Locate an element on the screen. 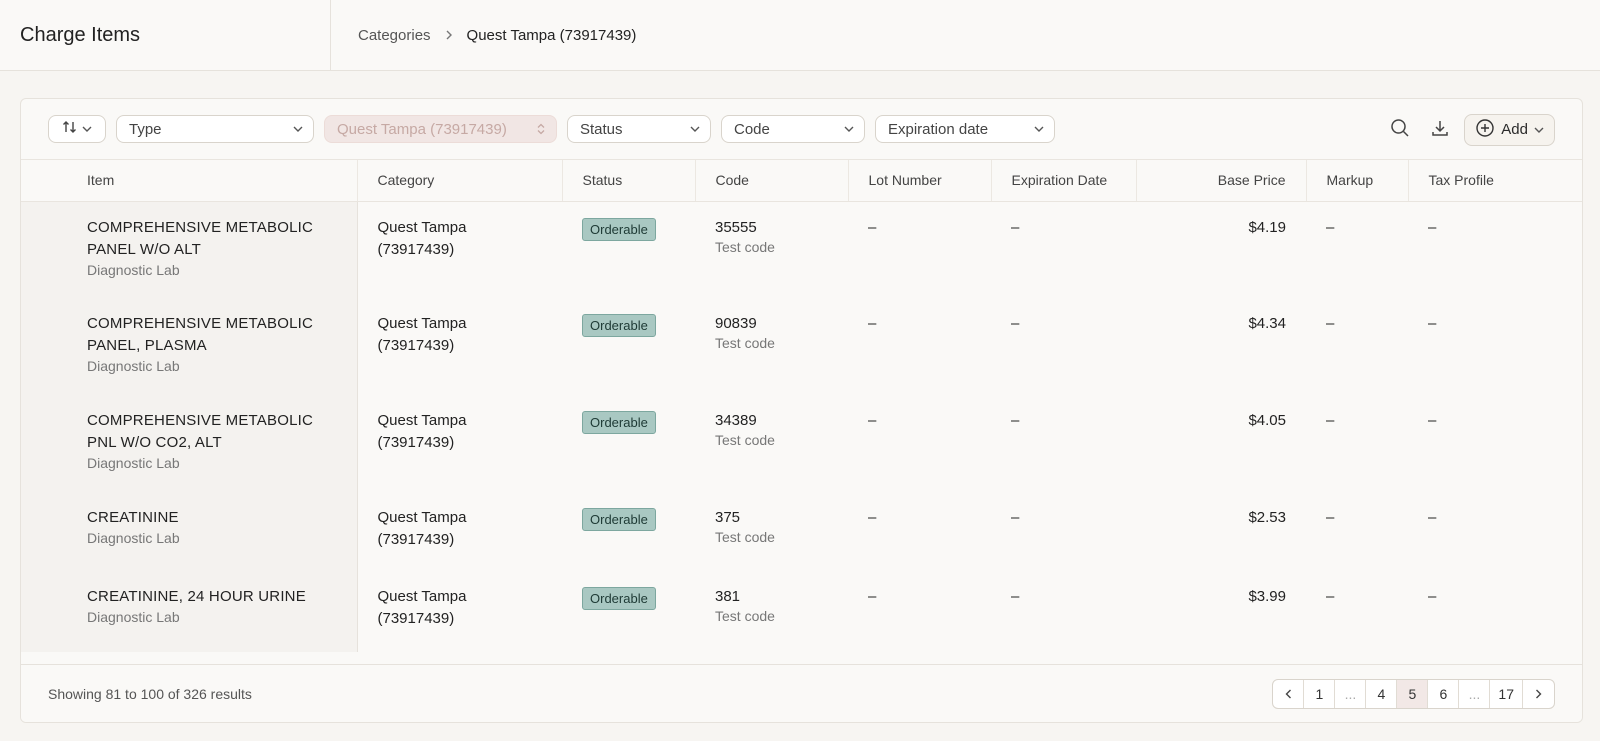  column-header-item: Item is located at coordinates (189, 181).